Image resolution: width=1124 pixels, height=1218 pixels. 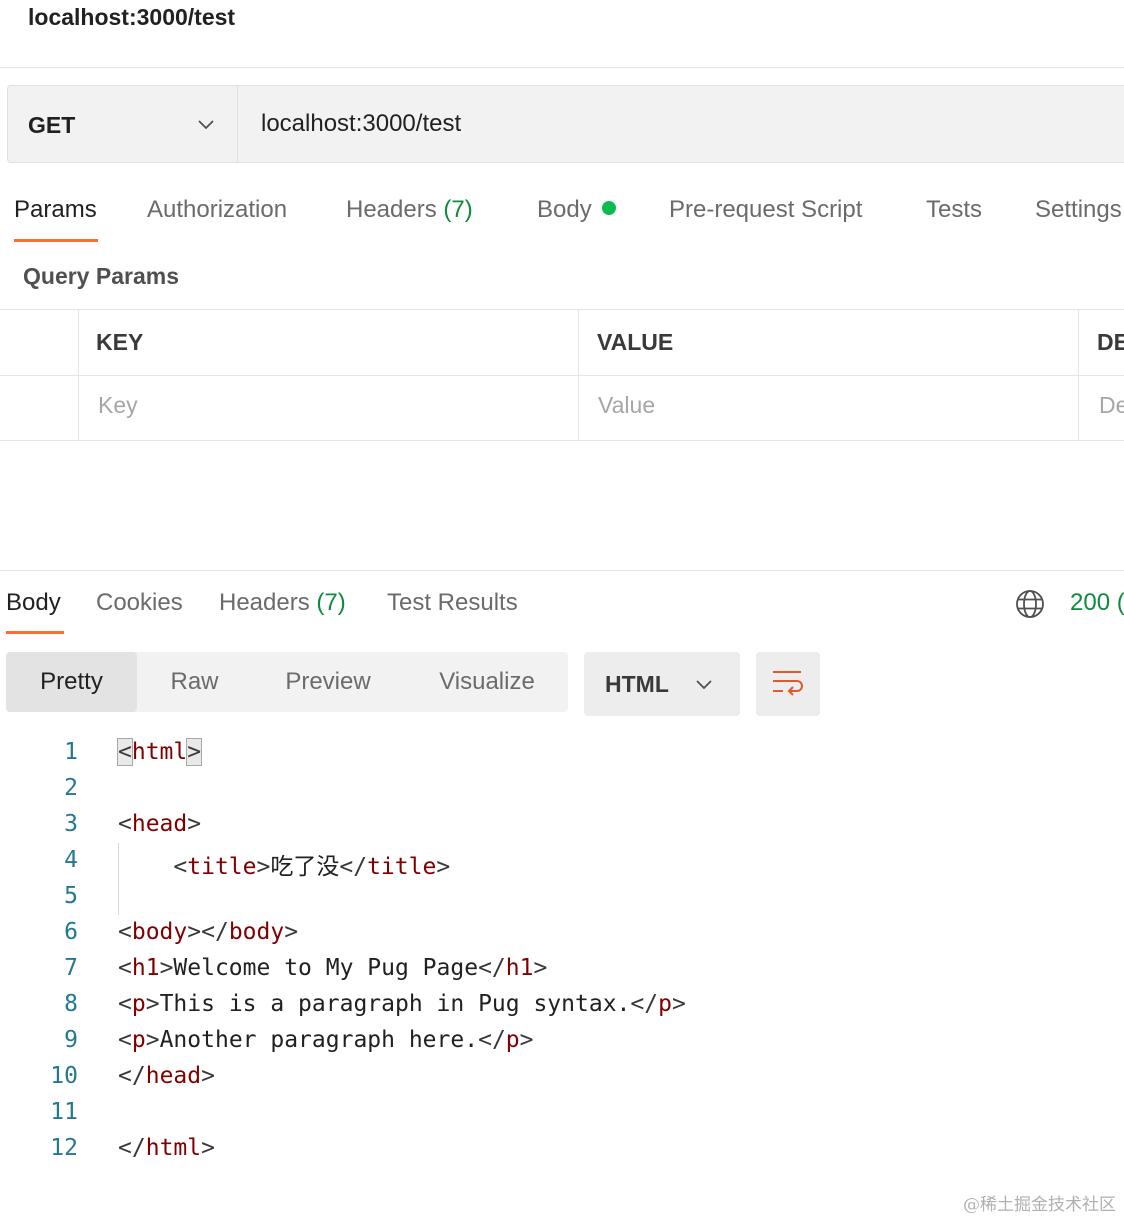 I want to click on view-visualize: Visualize, so click(x=487, y=682).